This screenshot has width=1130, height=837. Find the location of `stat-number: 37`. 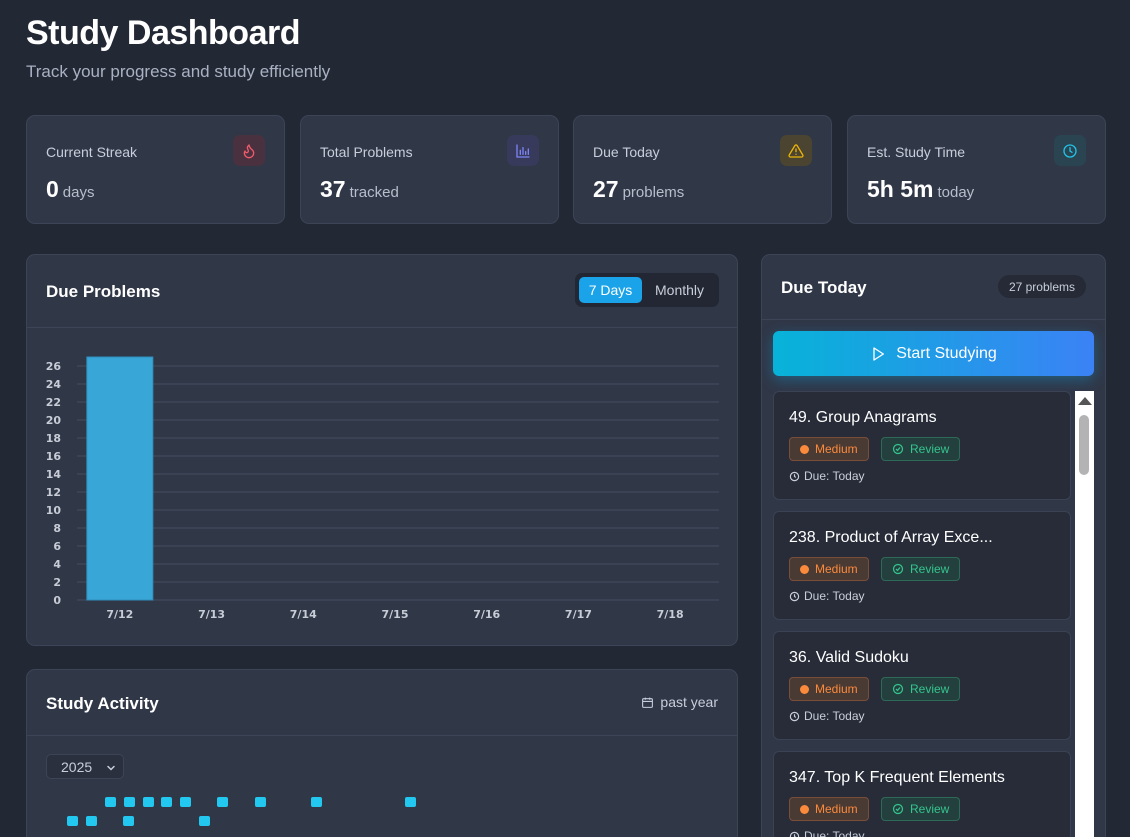

stat-number: 37 is located at coordinates (333, 189).